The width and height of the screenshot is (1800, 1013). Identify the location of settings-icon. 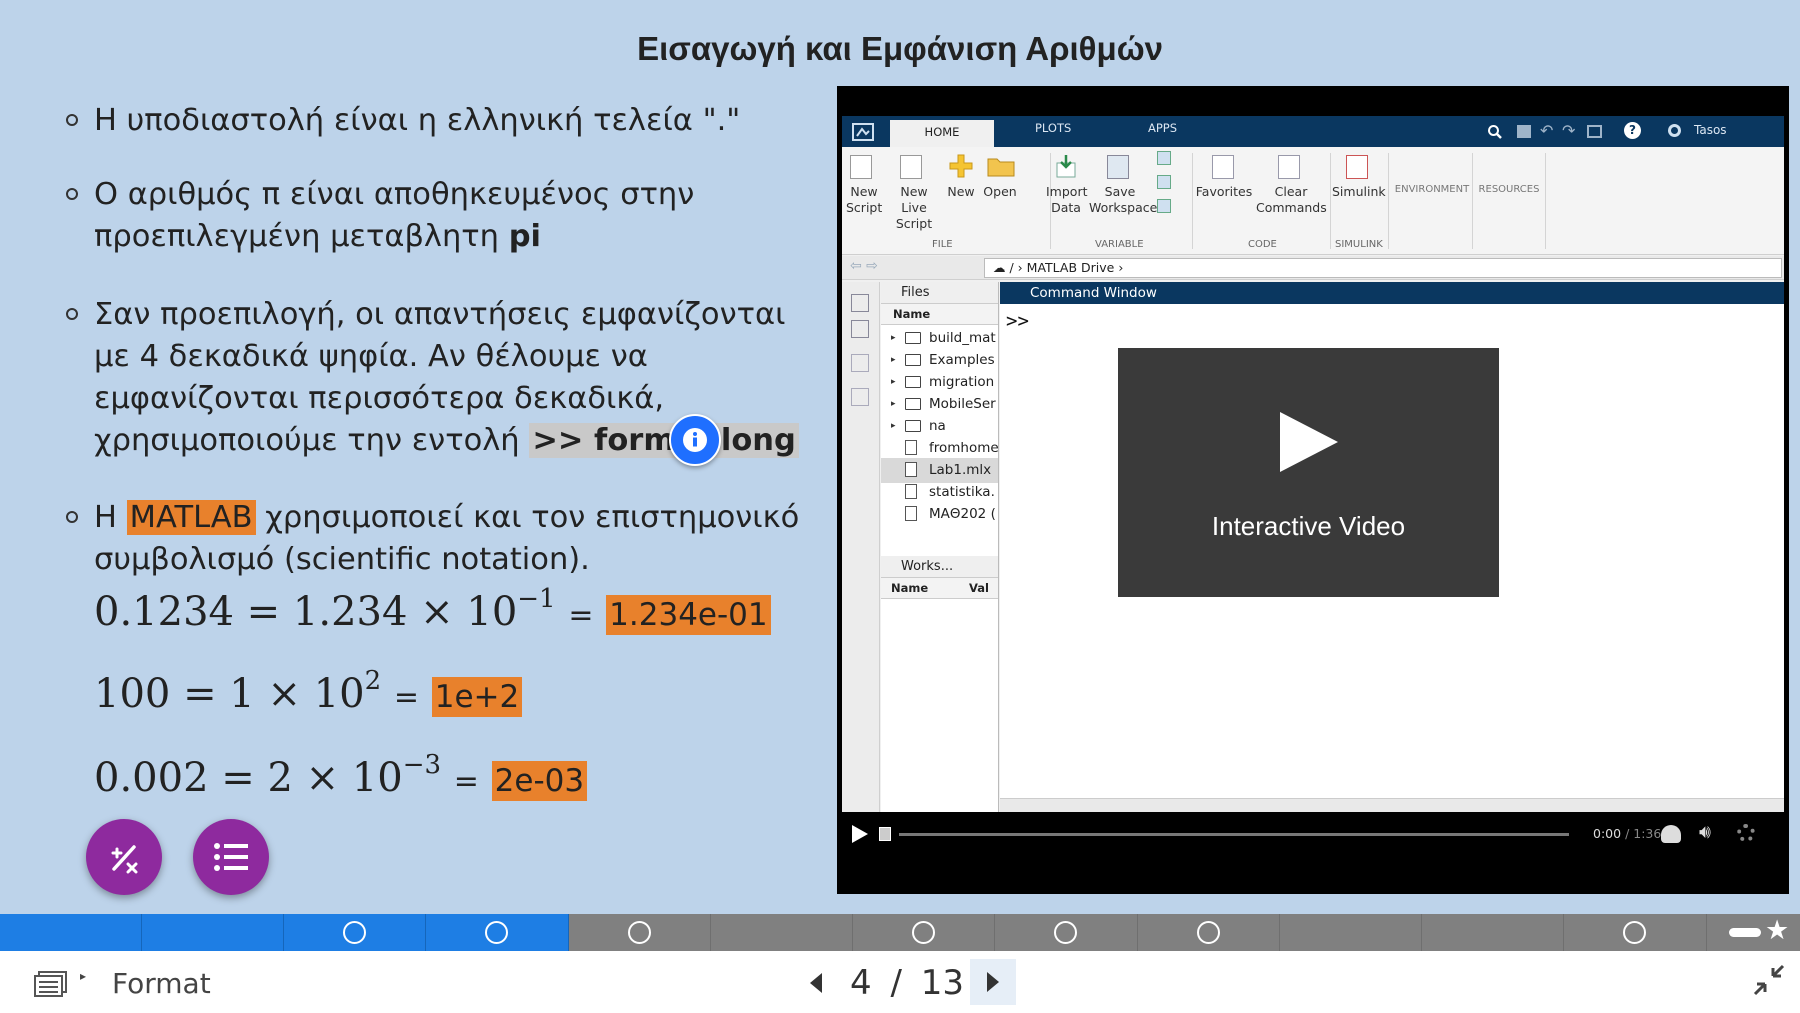
(1746, 833).